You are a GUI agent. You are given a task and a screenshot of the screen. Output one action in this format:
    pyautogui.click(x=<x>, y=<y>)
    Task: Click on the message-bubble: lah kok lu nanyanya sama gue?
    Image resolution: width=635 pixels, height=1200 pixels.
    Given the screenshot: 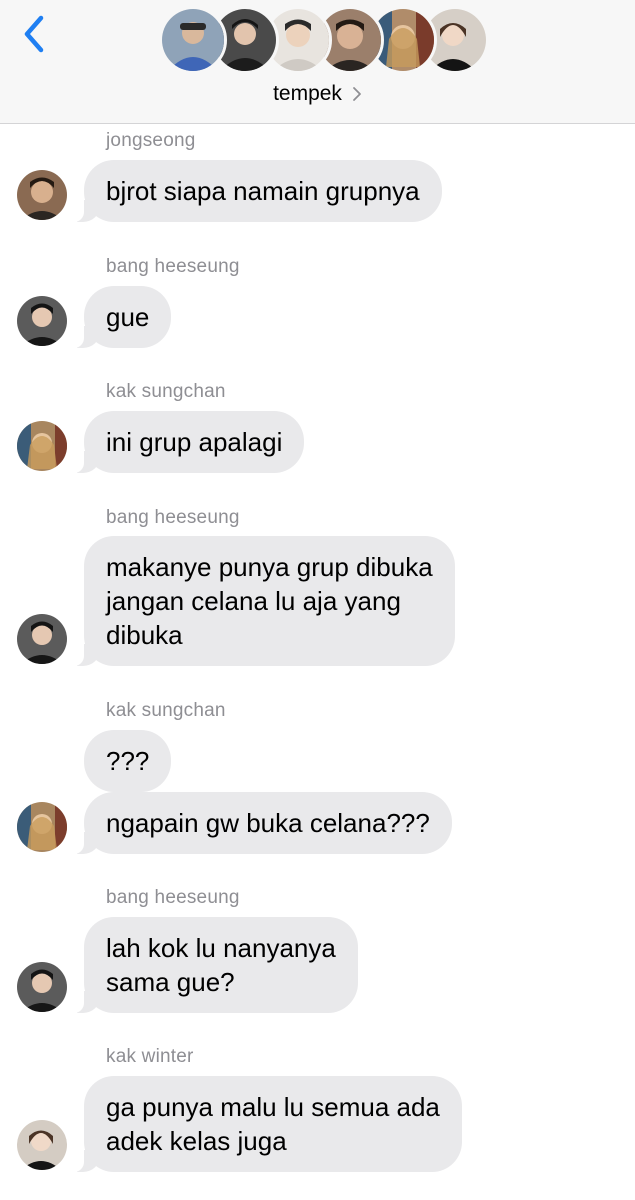 What is the action you would take?
    pyautogui.click(x=215, y=965)
    